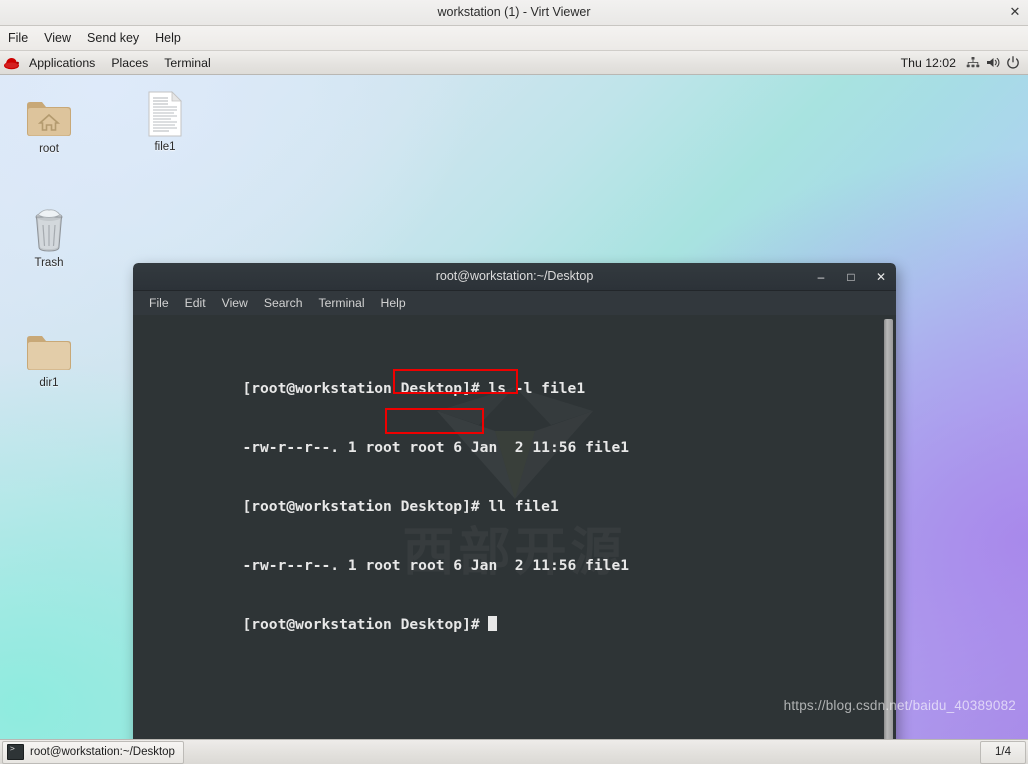 The image size is (1028, 764). I want to click on taskbar-window-button: root@workstation:~/Desktop, so click(93, 752).